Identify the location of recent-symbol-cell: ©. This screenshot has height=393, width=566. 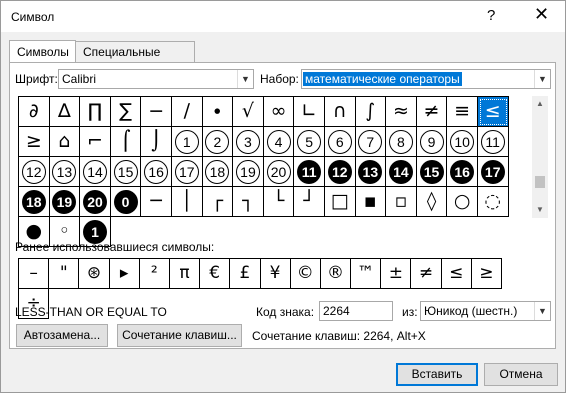
(305, 274).